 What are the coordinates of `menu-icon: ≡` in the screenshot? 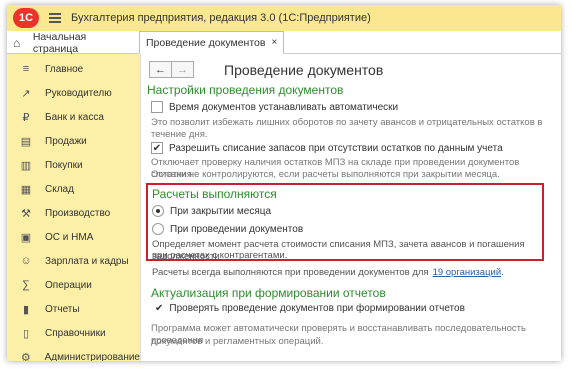 It's located at (26, 69).